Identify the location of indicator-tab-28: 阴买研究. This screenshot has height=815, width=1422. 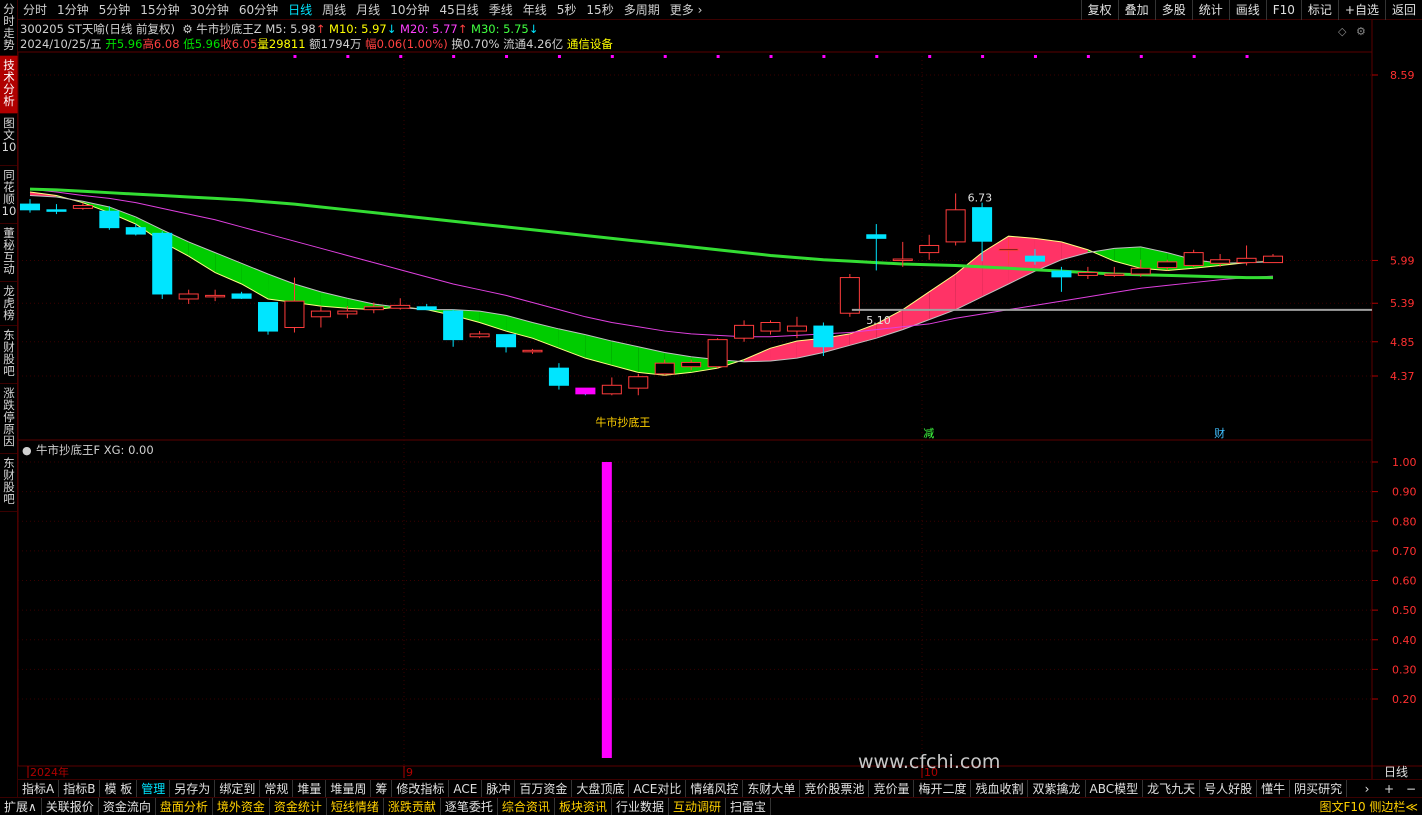
(1319, 788).